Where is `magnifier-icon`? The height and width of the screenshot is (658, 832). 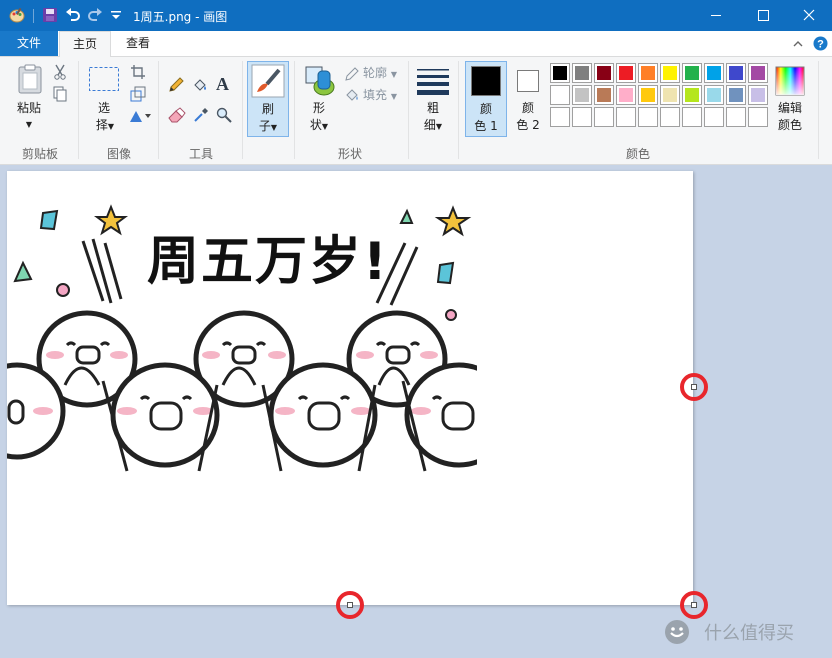 magnifier-icon is located at coordinates (224, 115).